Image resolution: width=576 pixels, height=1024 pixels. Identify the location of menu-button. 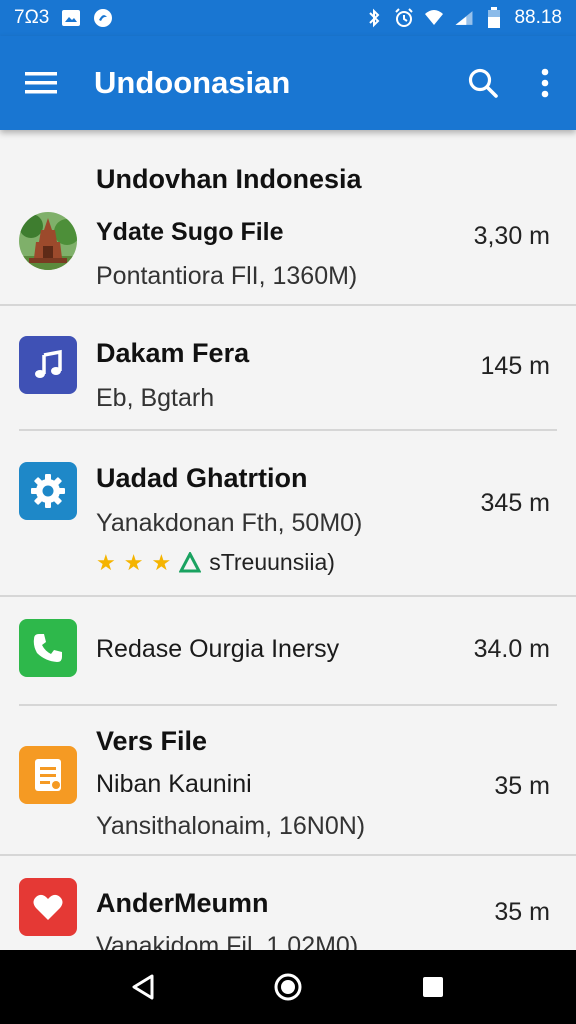
(41, 83).